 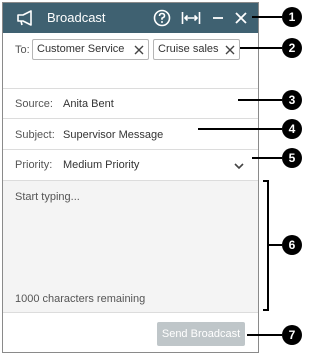 What do you see at coordinates (292, 158) in the screenshot?
I see `callout-5: 5` at bounding box center [292, 158].